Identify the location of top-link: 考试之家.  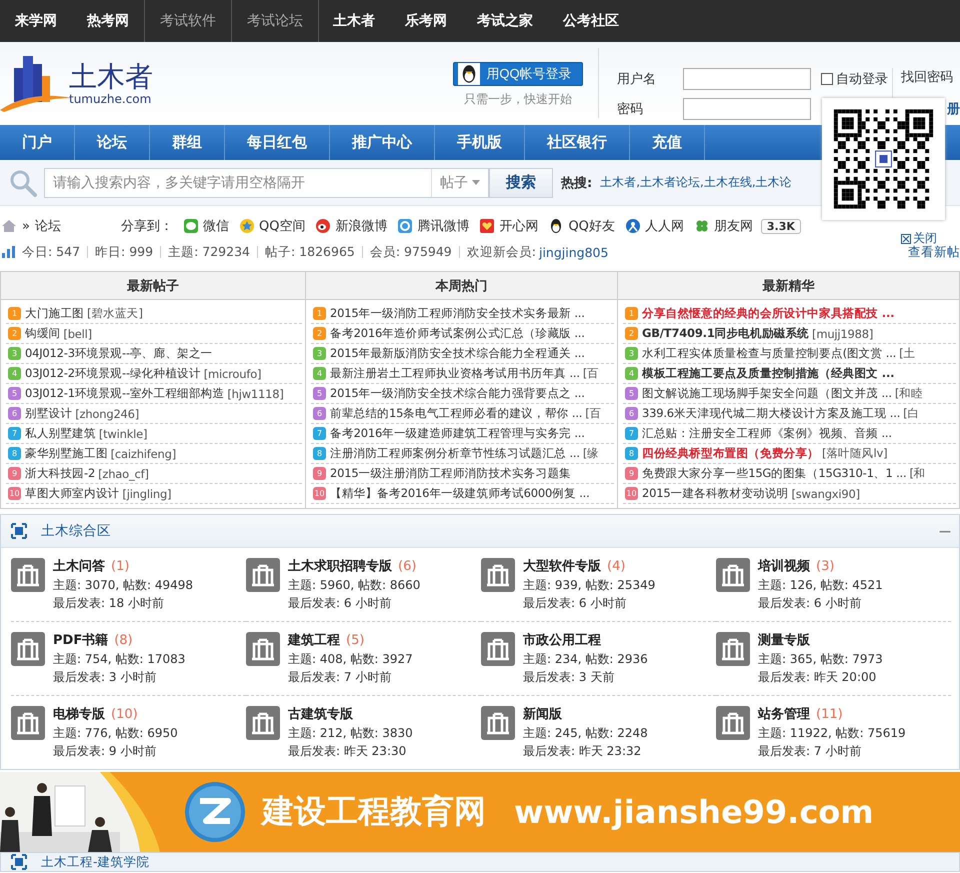
(505, 21).